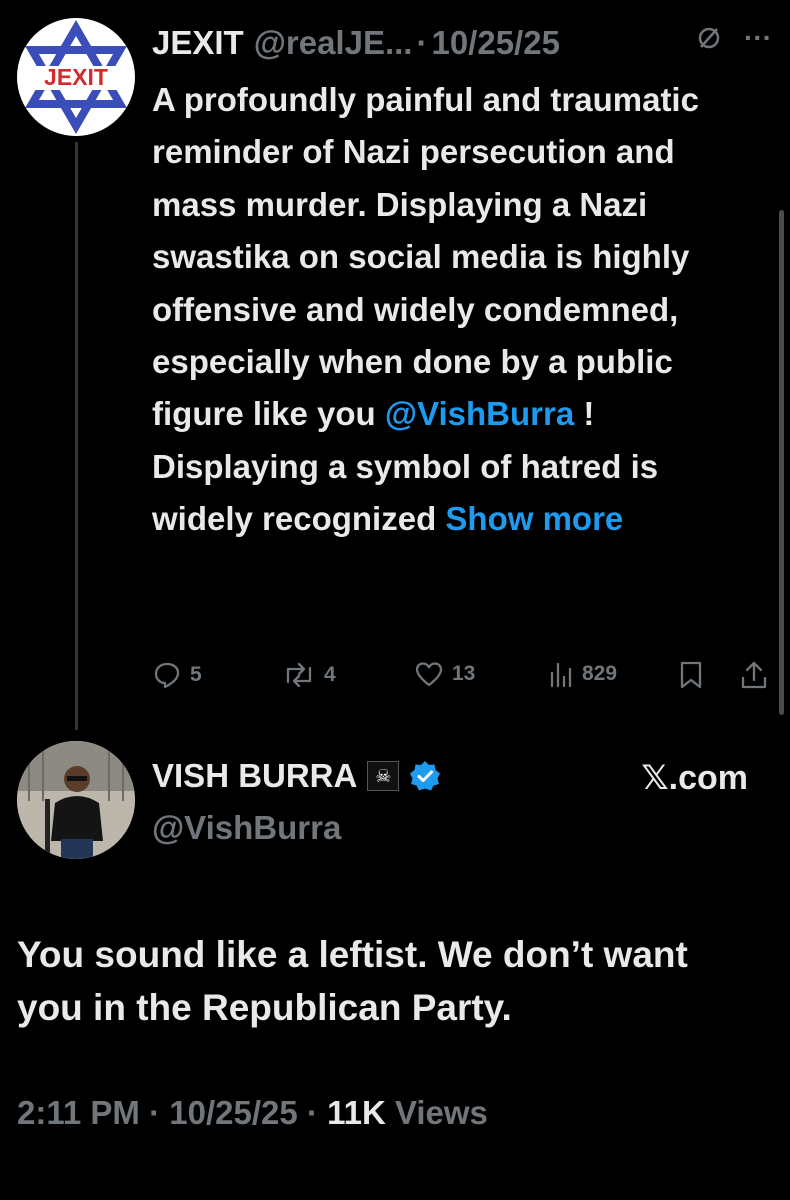 The image size is (790, 1200). I want to click on views-label: Views, so click(441, 1112).